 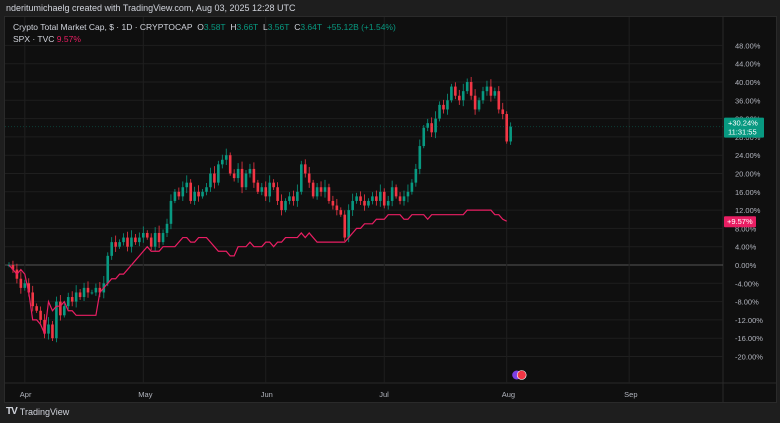 What do you see at coordinates (145, 394) in the screenshot?
I see `x-tick-label: May` at bounding box center [145, 394].